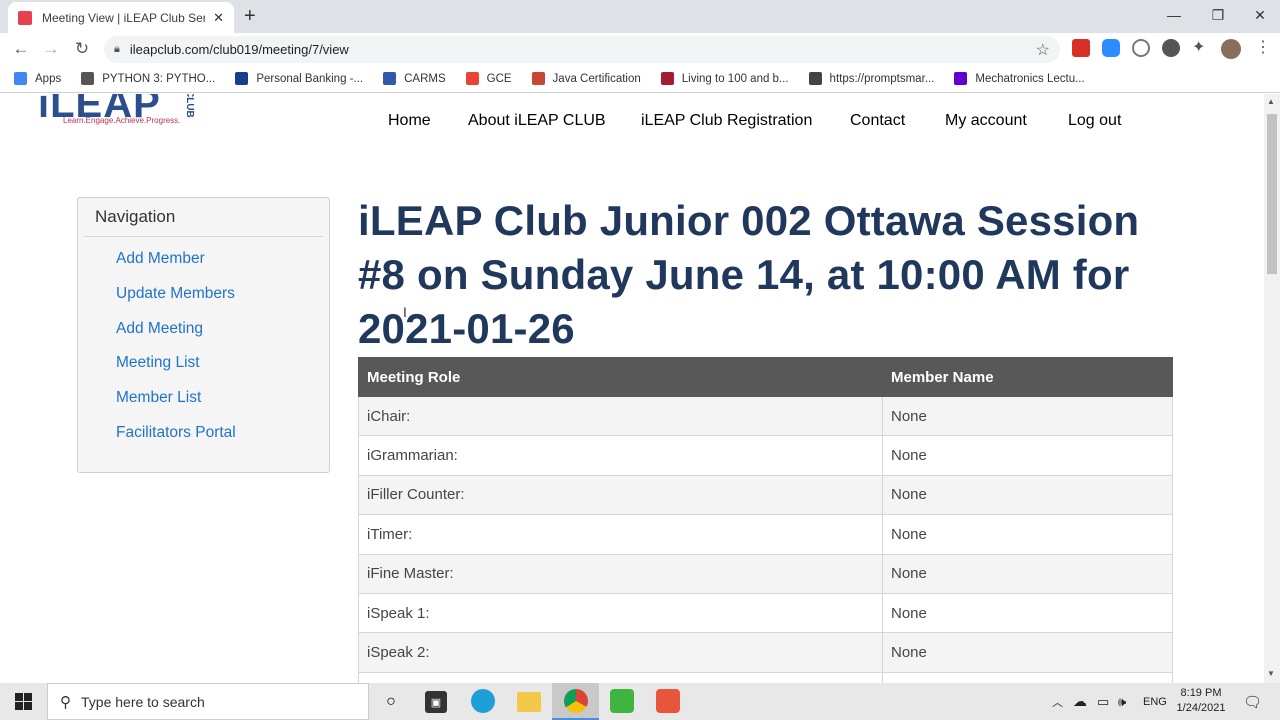 The height and width of the screenshot is (720, 1280). Describe the element at coordinates (1141, 48) in the screenshot. I see `extension-chat-icon` at that location.